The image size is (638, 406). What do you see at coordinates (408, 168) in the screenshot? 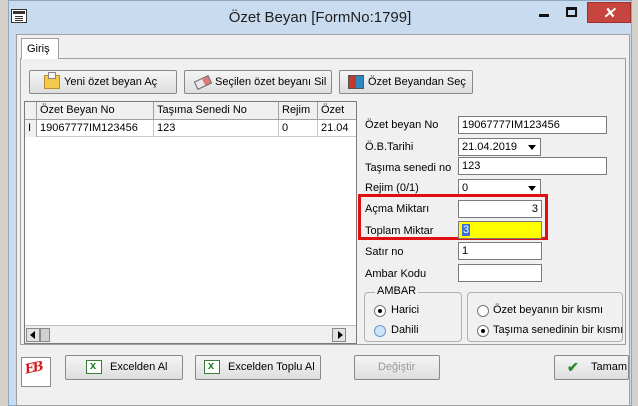
I see `tasima-senedi-no-label: Taşıma senedi no` at bounding box center [408, 168].